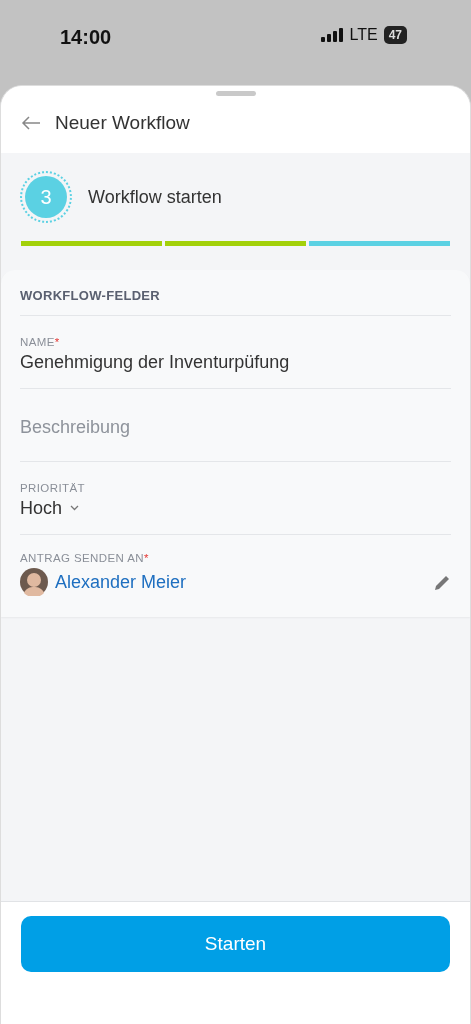 This screenshot has height=1024, width=471. What do you see at coordinates (395, 35) in the screenshot?
I see `battery-level: 47` at bounding box center [395, 35].